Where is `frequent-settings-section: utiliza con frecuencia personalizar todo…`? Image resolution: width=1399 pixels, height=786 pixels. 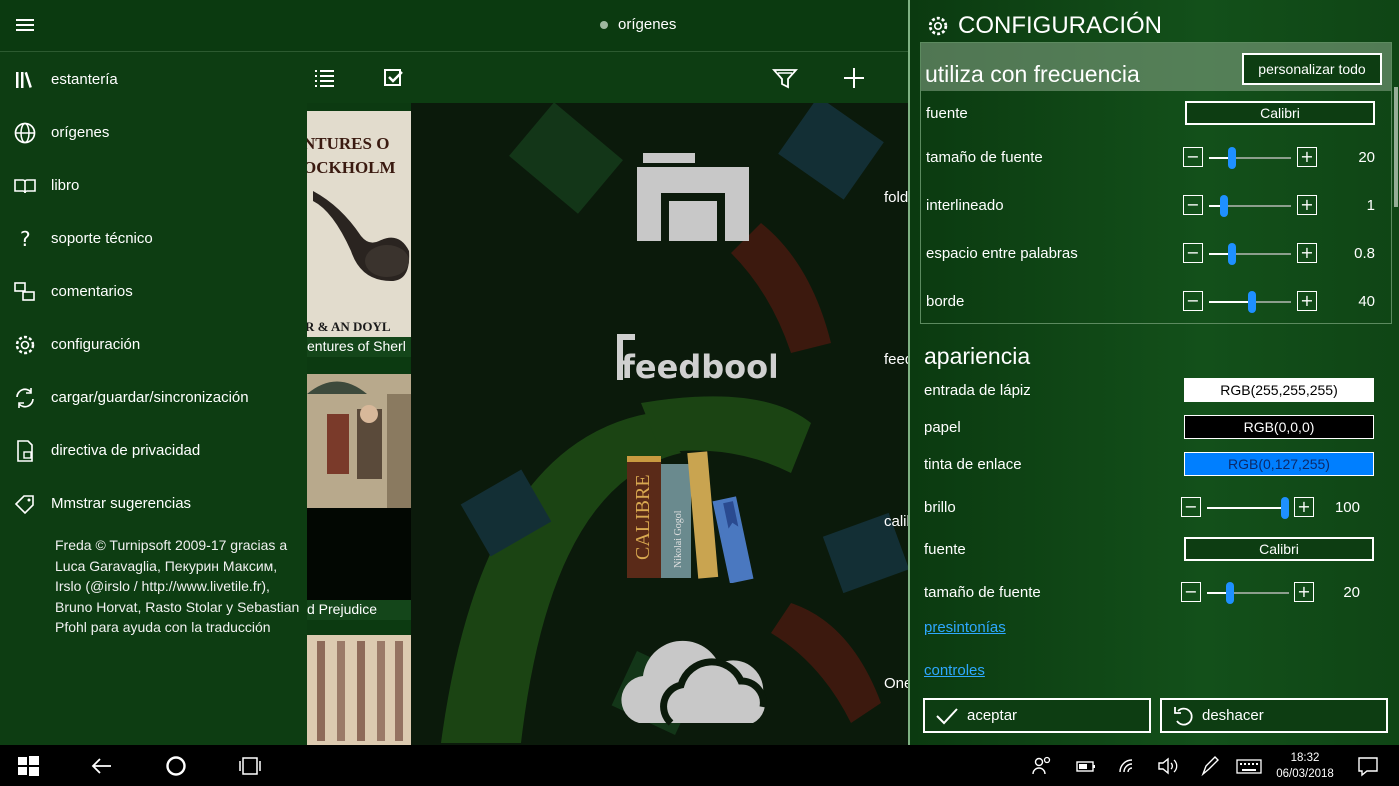 frequent-settings-section: utiliza con frecuencia personalizar todo… is located at coordinates (1159, 183).